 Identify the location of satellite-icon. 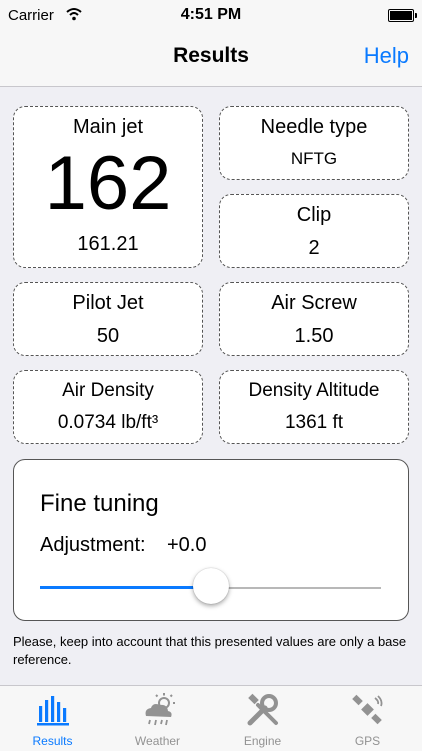
(367, 709).